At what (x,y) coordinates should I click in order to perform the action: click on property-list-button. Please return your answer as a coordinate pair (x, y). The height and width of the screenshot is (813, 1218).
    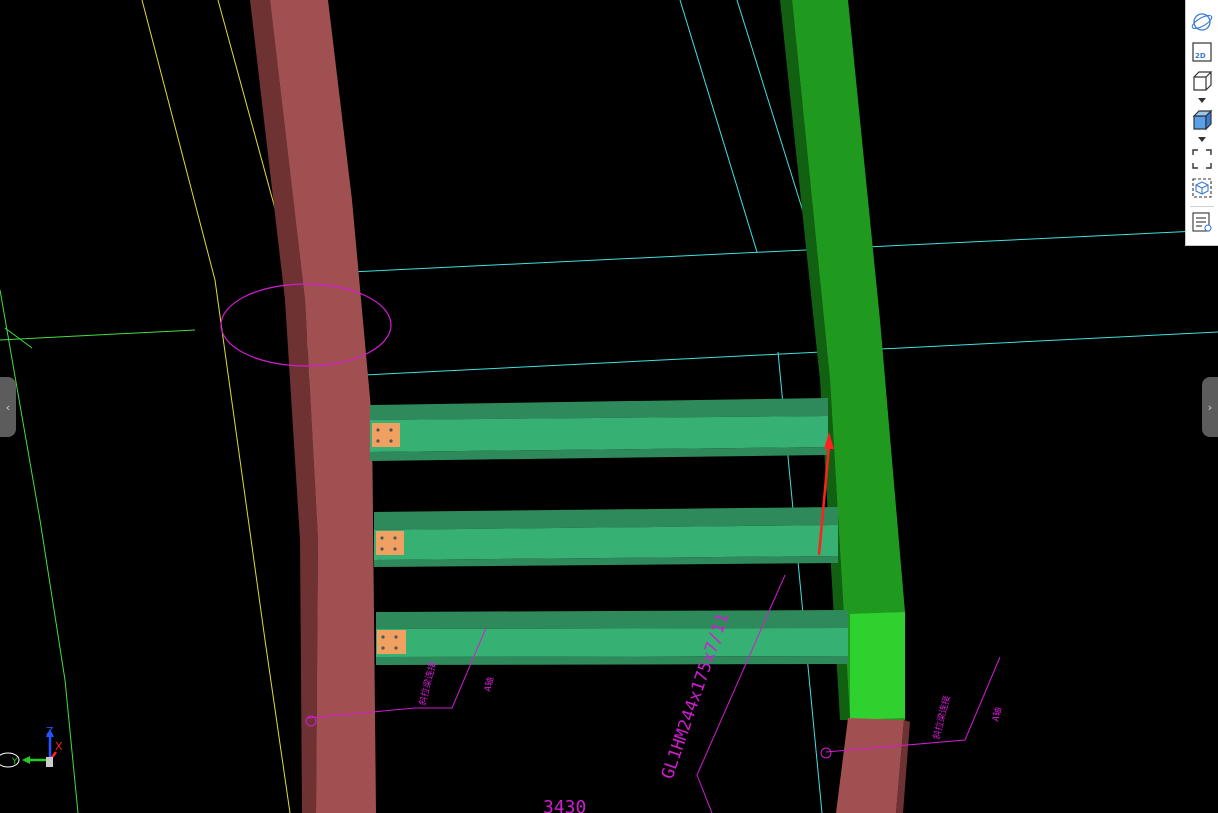
    Looking at the image, I should click on (1202, 222).